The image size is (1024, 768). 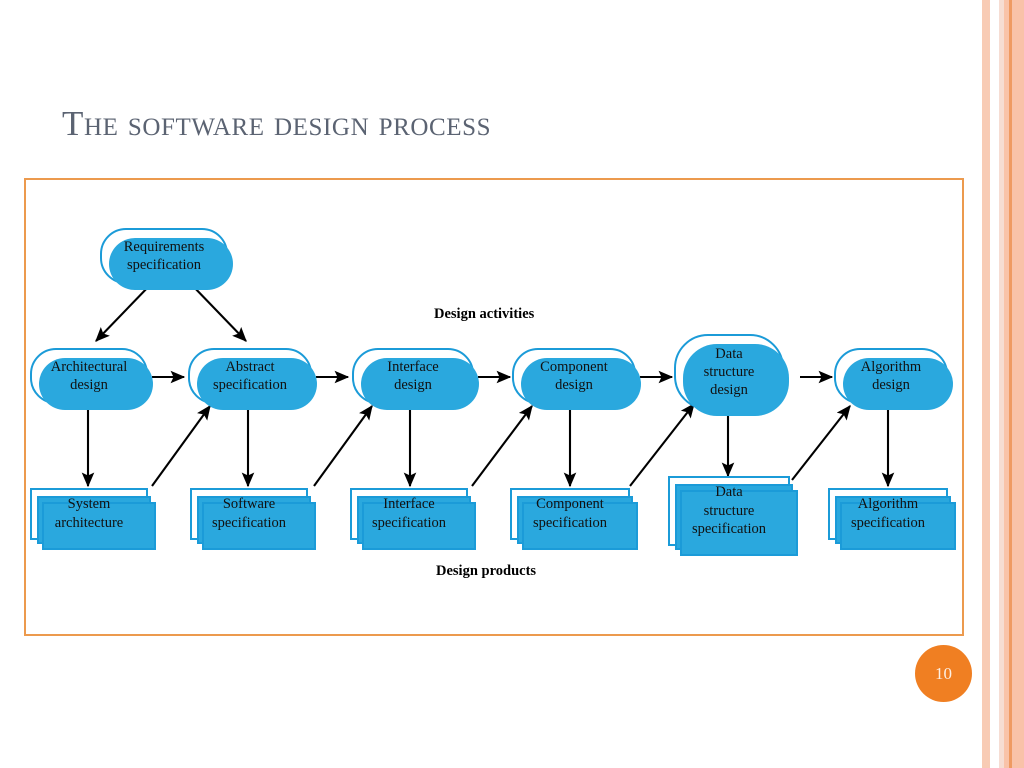 I want to click on node-line-3: design, so click(x=729, y=390).